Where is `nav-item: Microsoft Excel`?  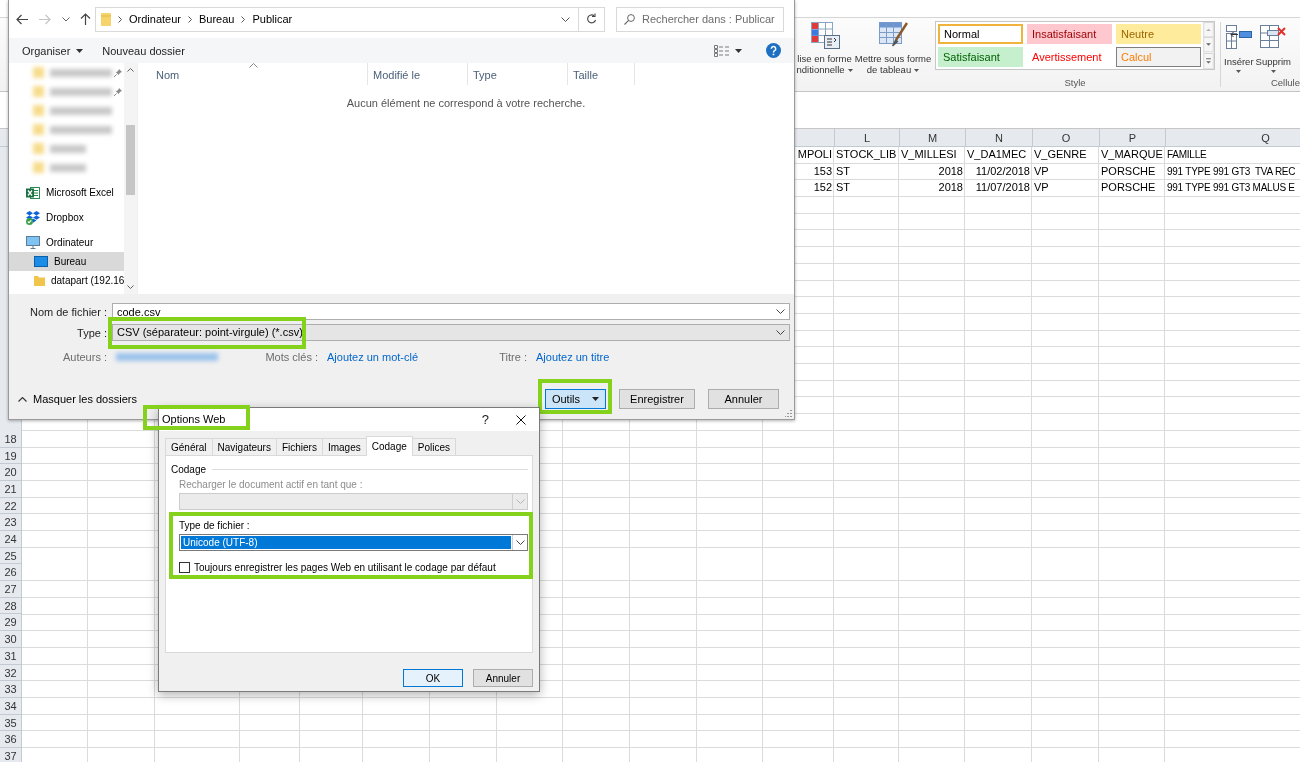
nav-item: Microsoft Excel is located at coordinates (67, 192).